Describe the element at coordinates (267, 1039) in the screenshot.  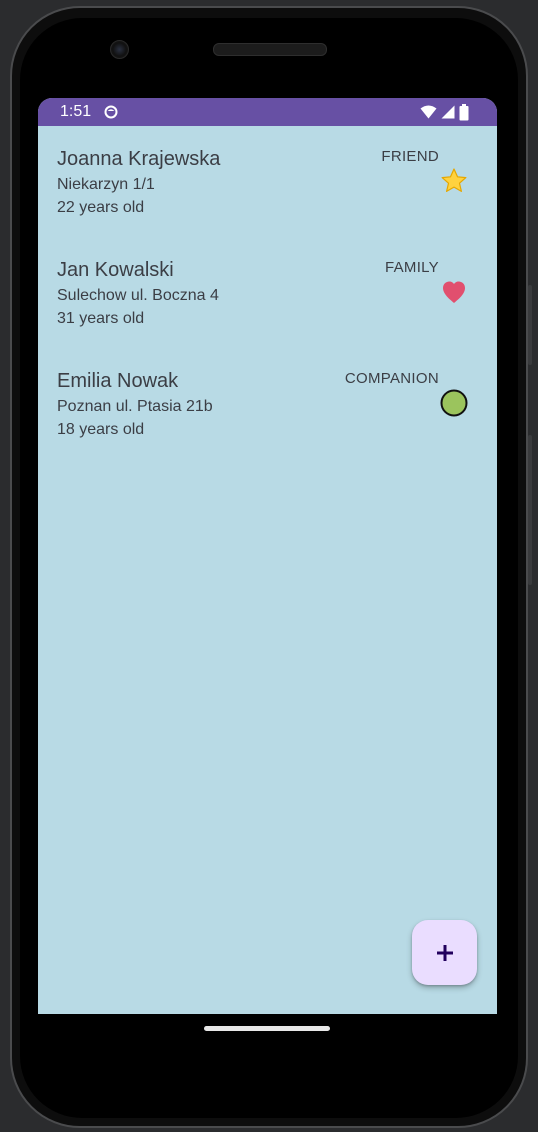
I see `navigation-bar` at that location.